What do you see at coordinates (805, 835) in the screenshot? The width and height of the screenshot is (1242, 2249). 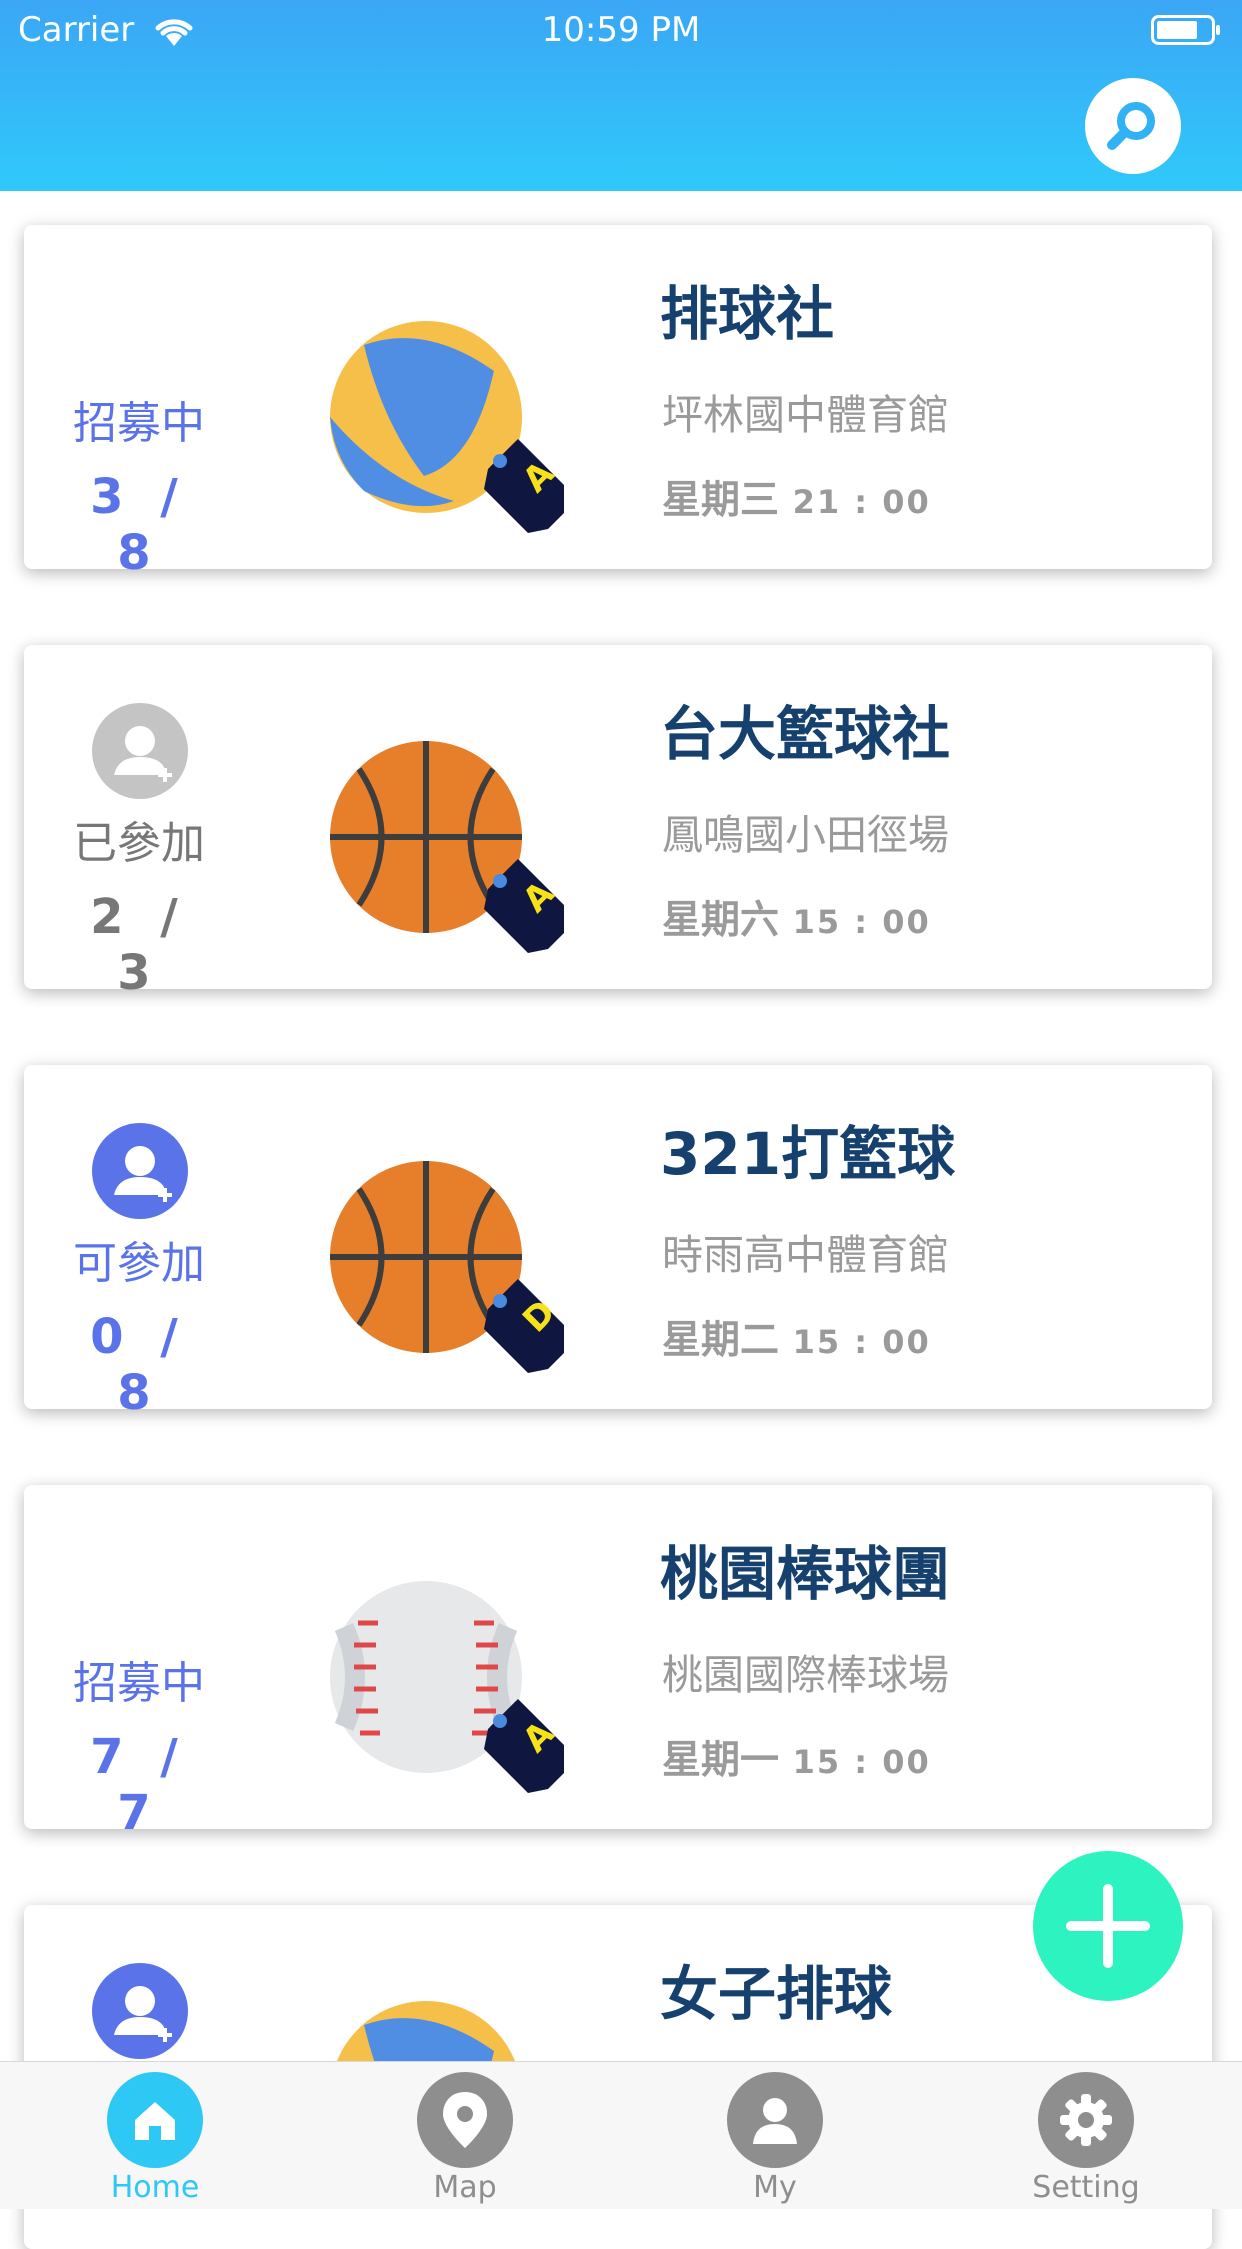 I see `card-venue: 鳳鳴國小田徑場` at bounding box center [805, 835].